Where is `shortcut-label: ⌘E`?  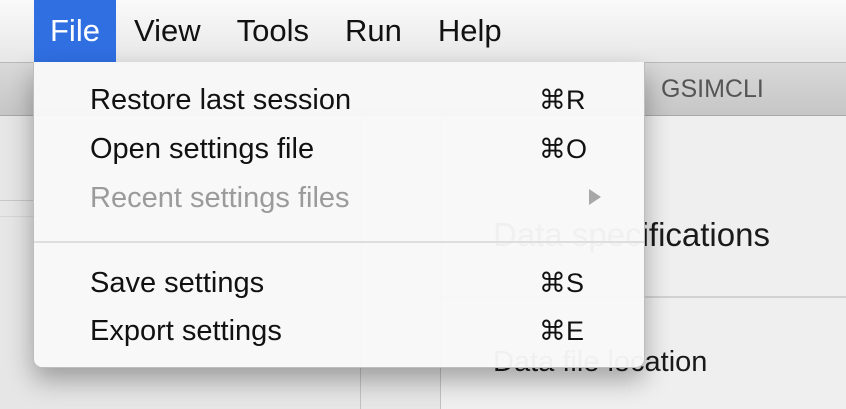
shortcut-label: ⌘E is located at coordinates (562, 330).